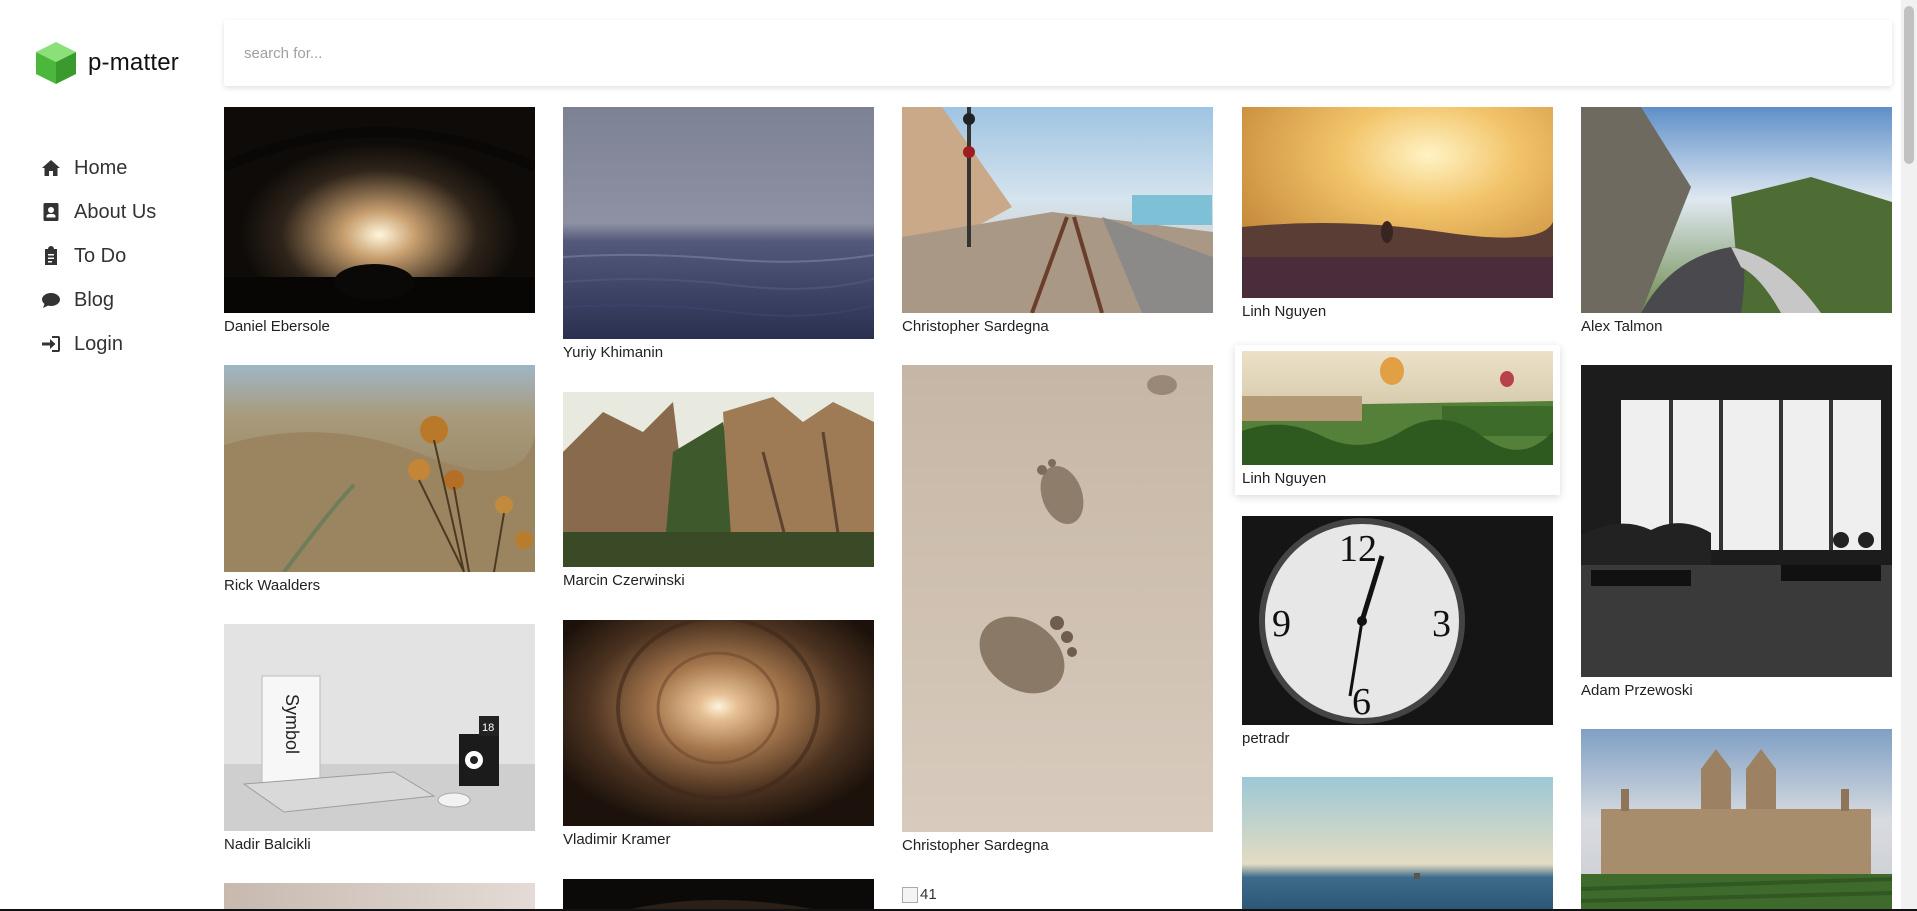 The width and height of the screenshot is (1917, 911). Describe the element at coordinates (617, 839) in the screenshot. I see `photo-author: Vladimir Kramer` at that location.